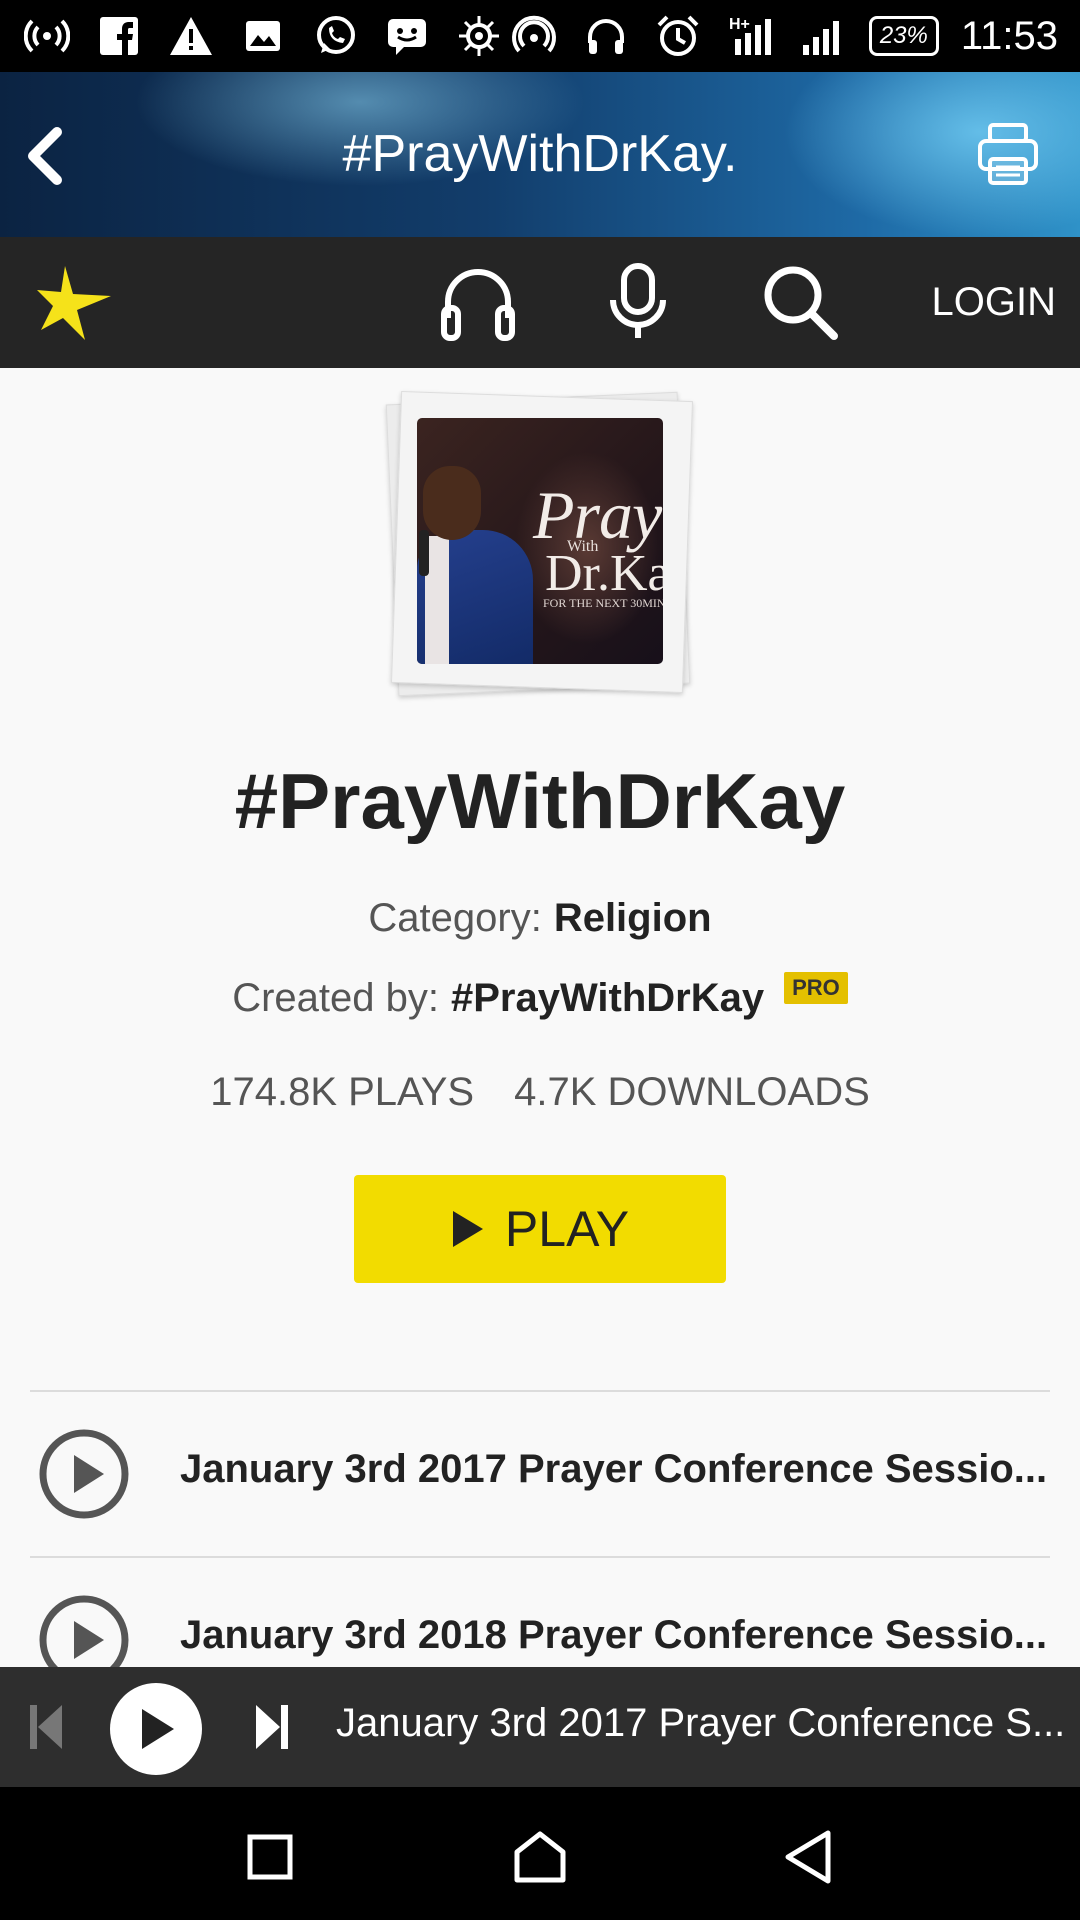 The height and width of the screenshot is (1920, 1080). I want to click on header-title: #PrayWithDrKay., so click(540, 154).